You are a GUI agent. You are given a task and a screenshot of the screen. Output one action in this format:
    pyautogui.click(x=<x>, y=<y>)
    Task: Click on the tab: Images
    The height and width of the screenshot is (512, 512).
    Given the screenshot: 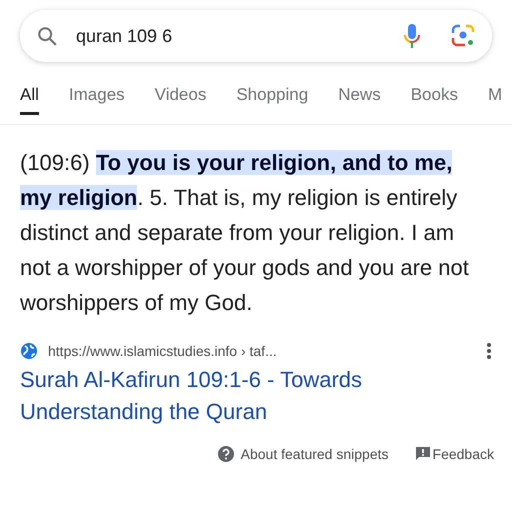 What is the action you would take?
    pyautogui.click(x=96, y=100)
    